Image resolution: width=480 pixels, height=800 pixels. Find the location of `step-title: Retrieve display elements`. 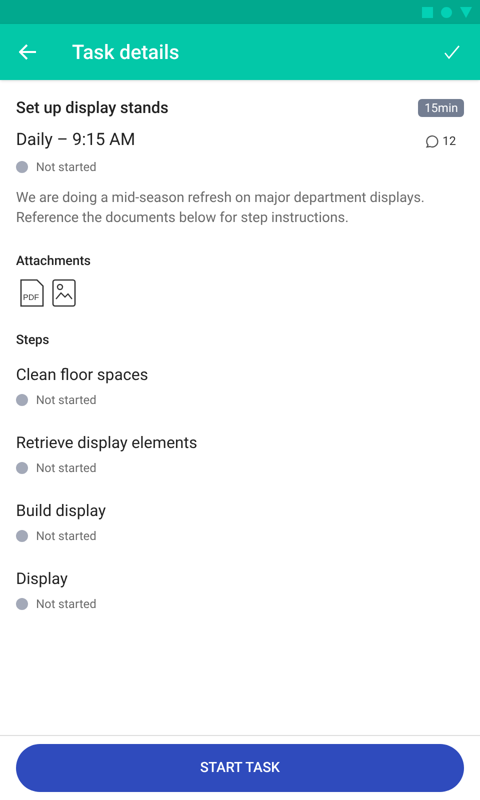

step-title: Retrieve display elements is located at coordinates (240, 442).